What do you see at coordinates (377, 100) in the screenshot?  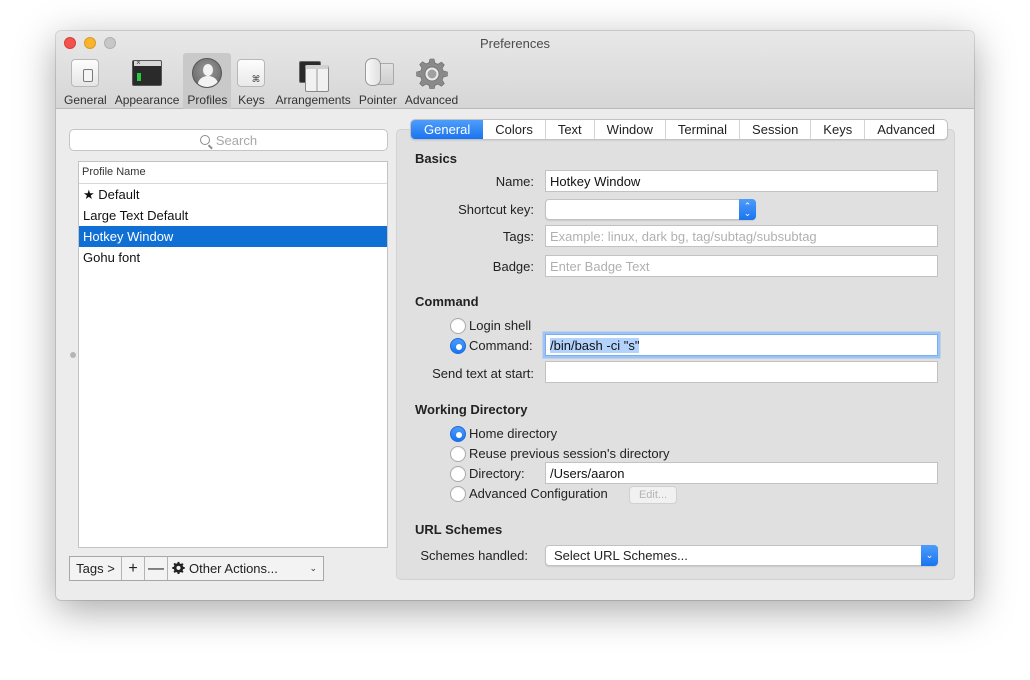 I see `toolbar-item-label: Pointer` at bounding box center [377, 100].